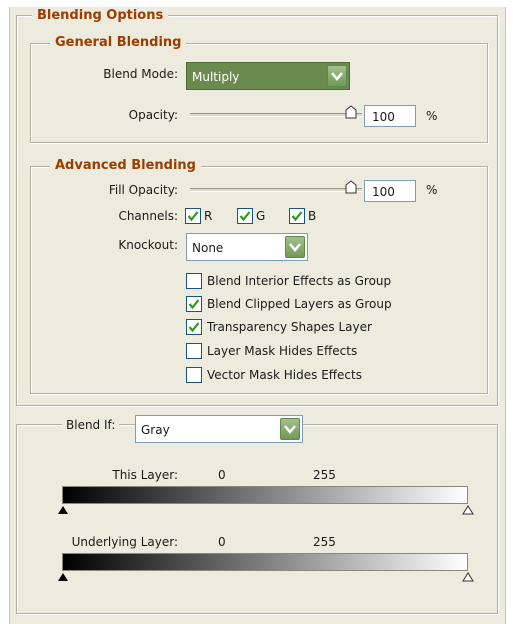 The width and height of the screenshot is (513, 624). I want to click on blend-clipped-layers-checkbox, so click(194, 304).